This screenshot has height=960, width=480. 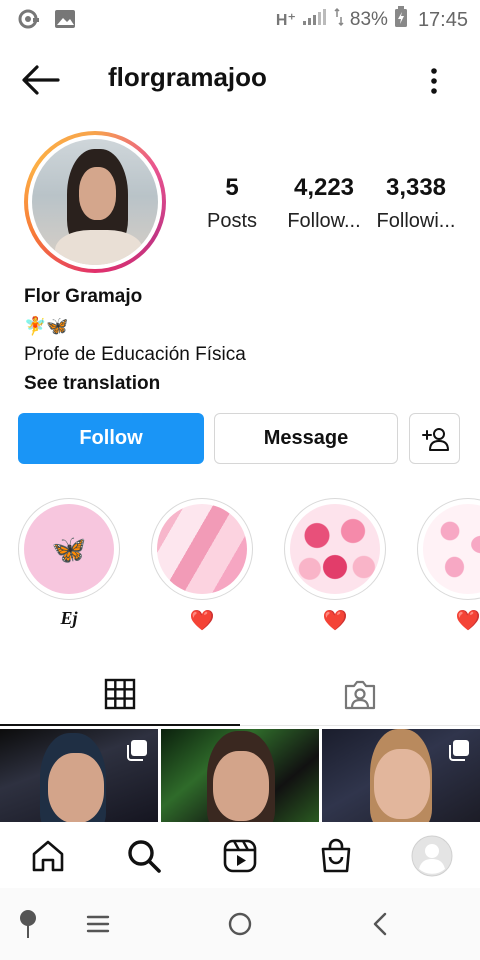 I want to click on bottom-navigation, so click(x=240, y=855).